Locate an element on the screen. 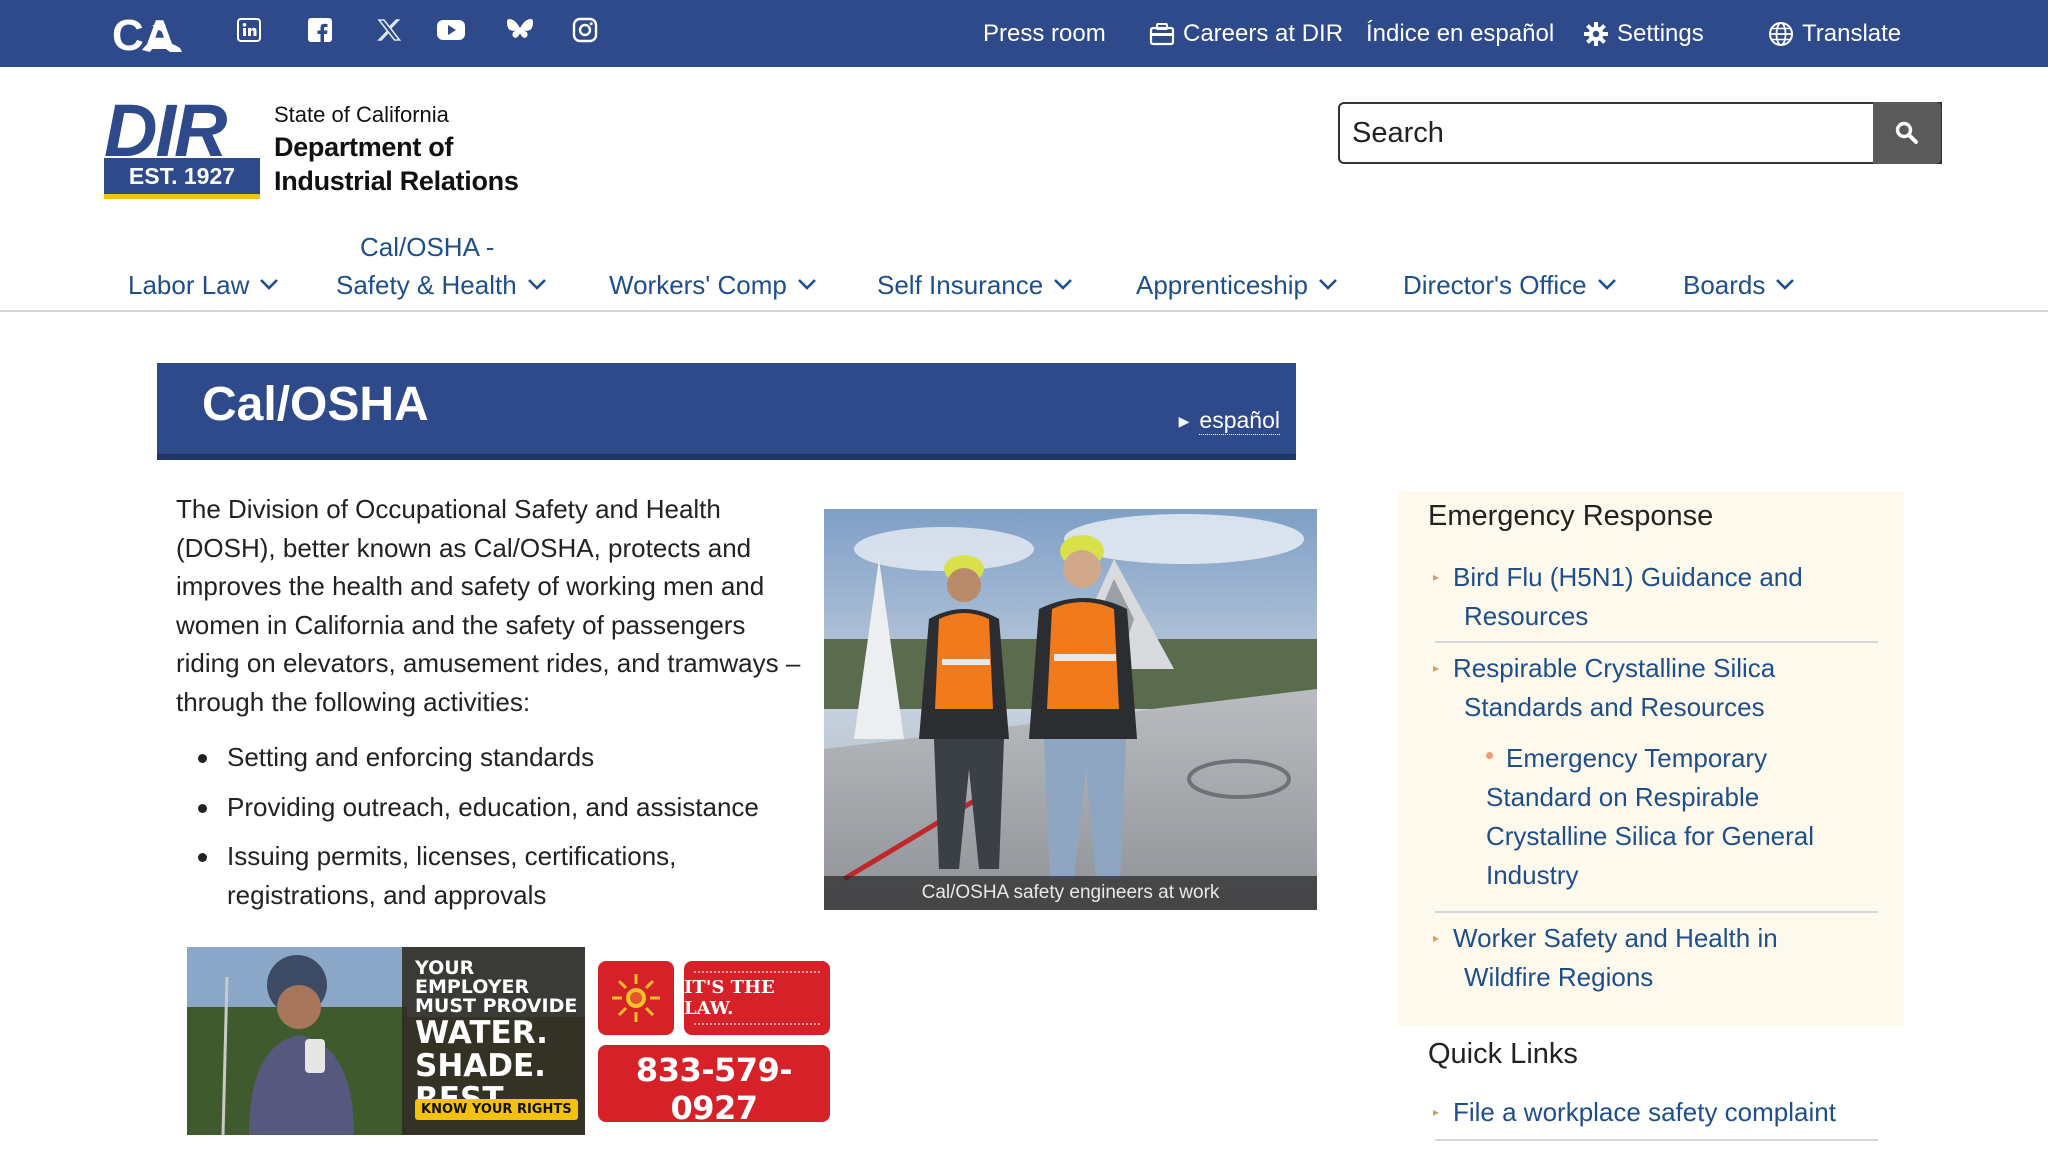 This screenshot has width=2048, height=1152. settings-button: Settings is located at coordinates (1643, 34).